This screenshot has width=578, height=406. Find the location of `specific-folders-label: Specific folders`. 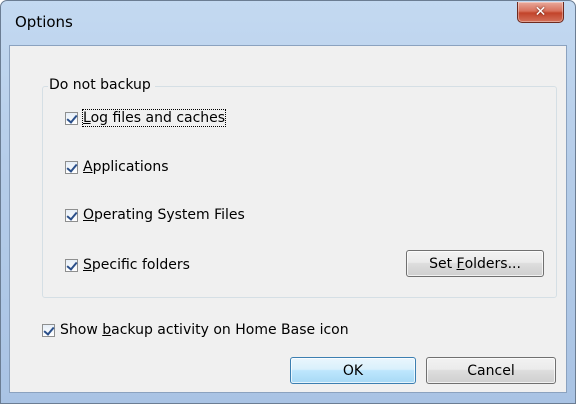

specific-folders-label: Specific folders is located at coordinates (136, 265).